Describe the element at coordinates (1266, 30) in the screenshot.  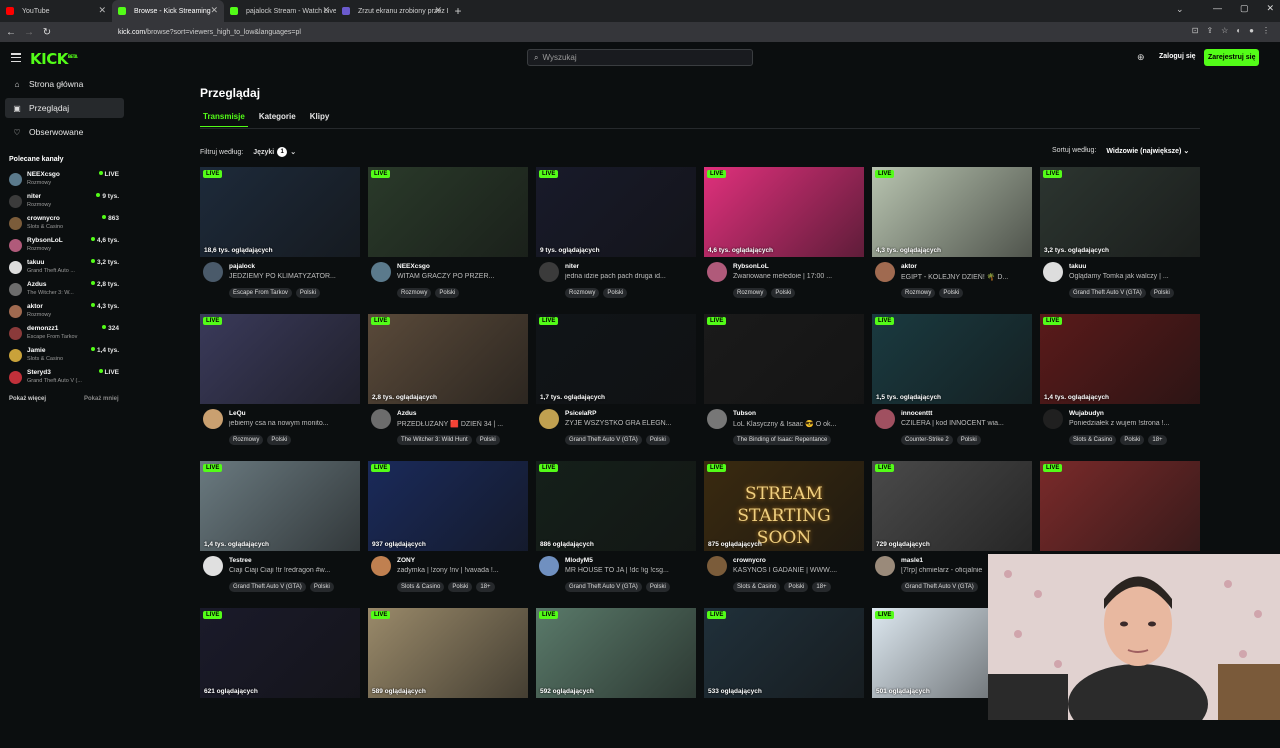
I see `menu-icon: ⋮` at that location.